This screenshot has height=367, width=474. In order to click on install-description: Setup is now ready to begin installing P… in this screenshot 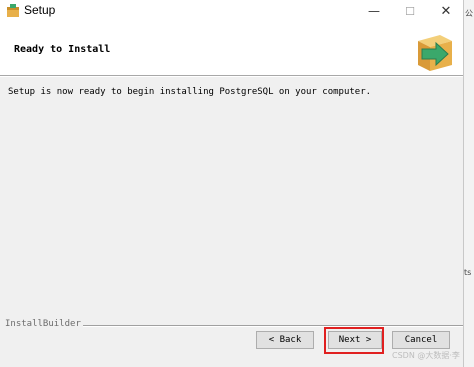, I will do `click(190, 92)`.